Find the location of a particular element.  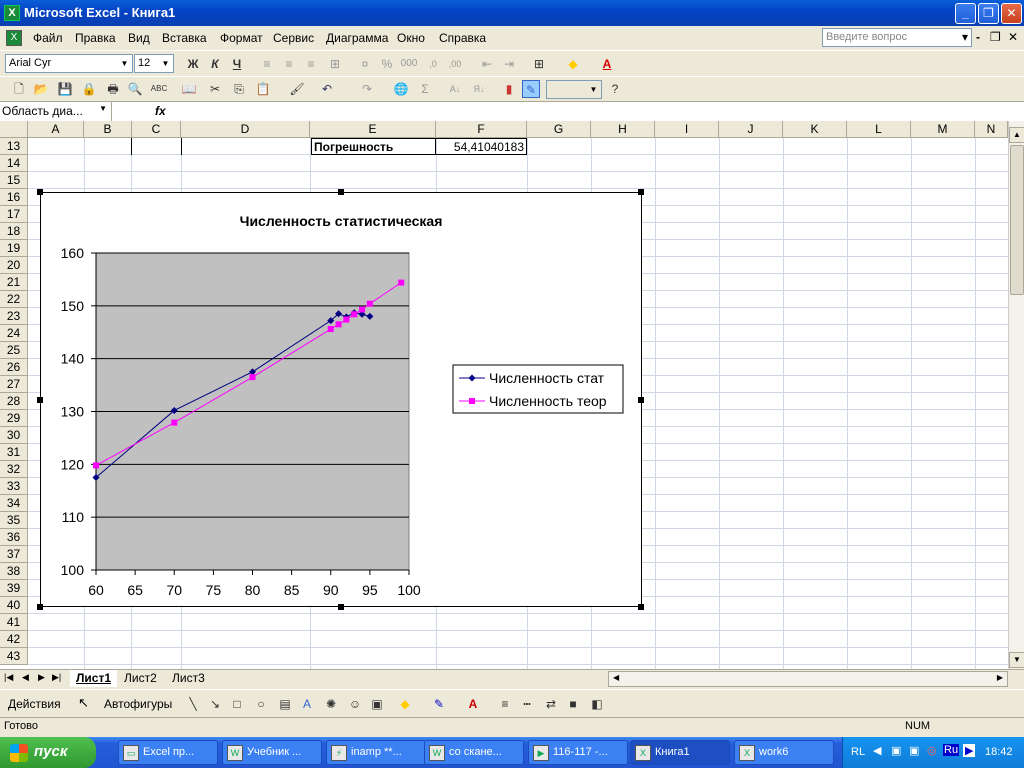

doc-close-icon: ✕ is located at coordinates (1013, 37).